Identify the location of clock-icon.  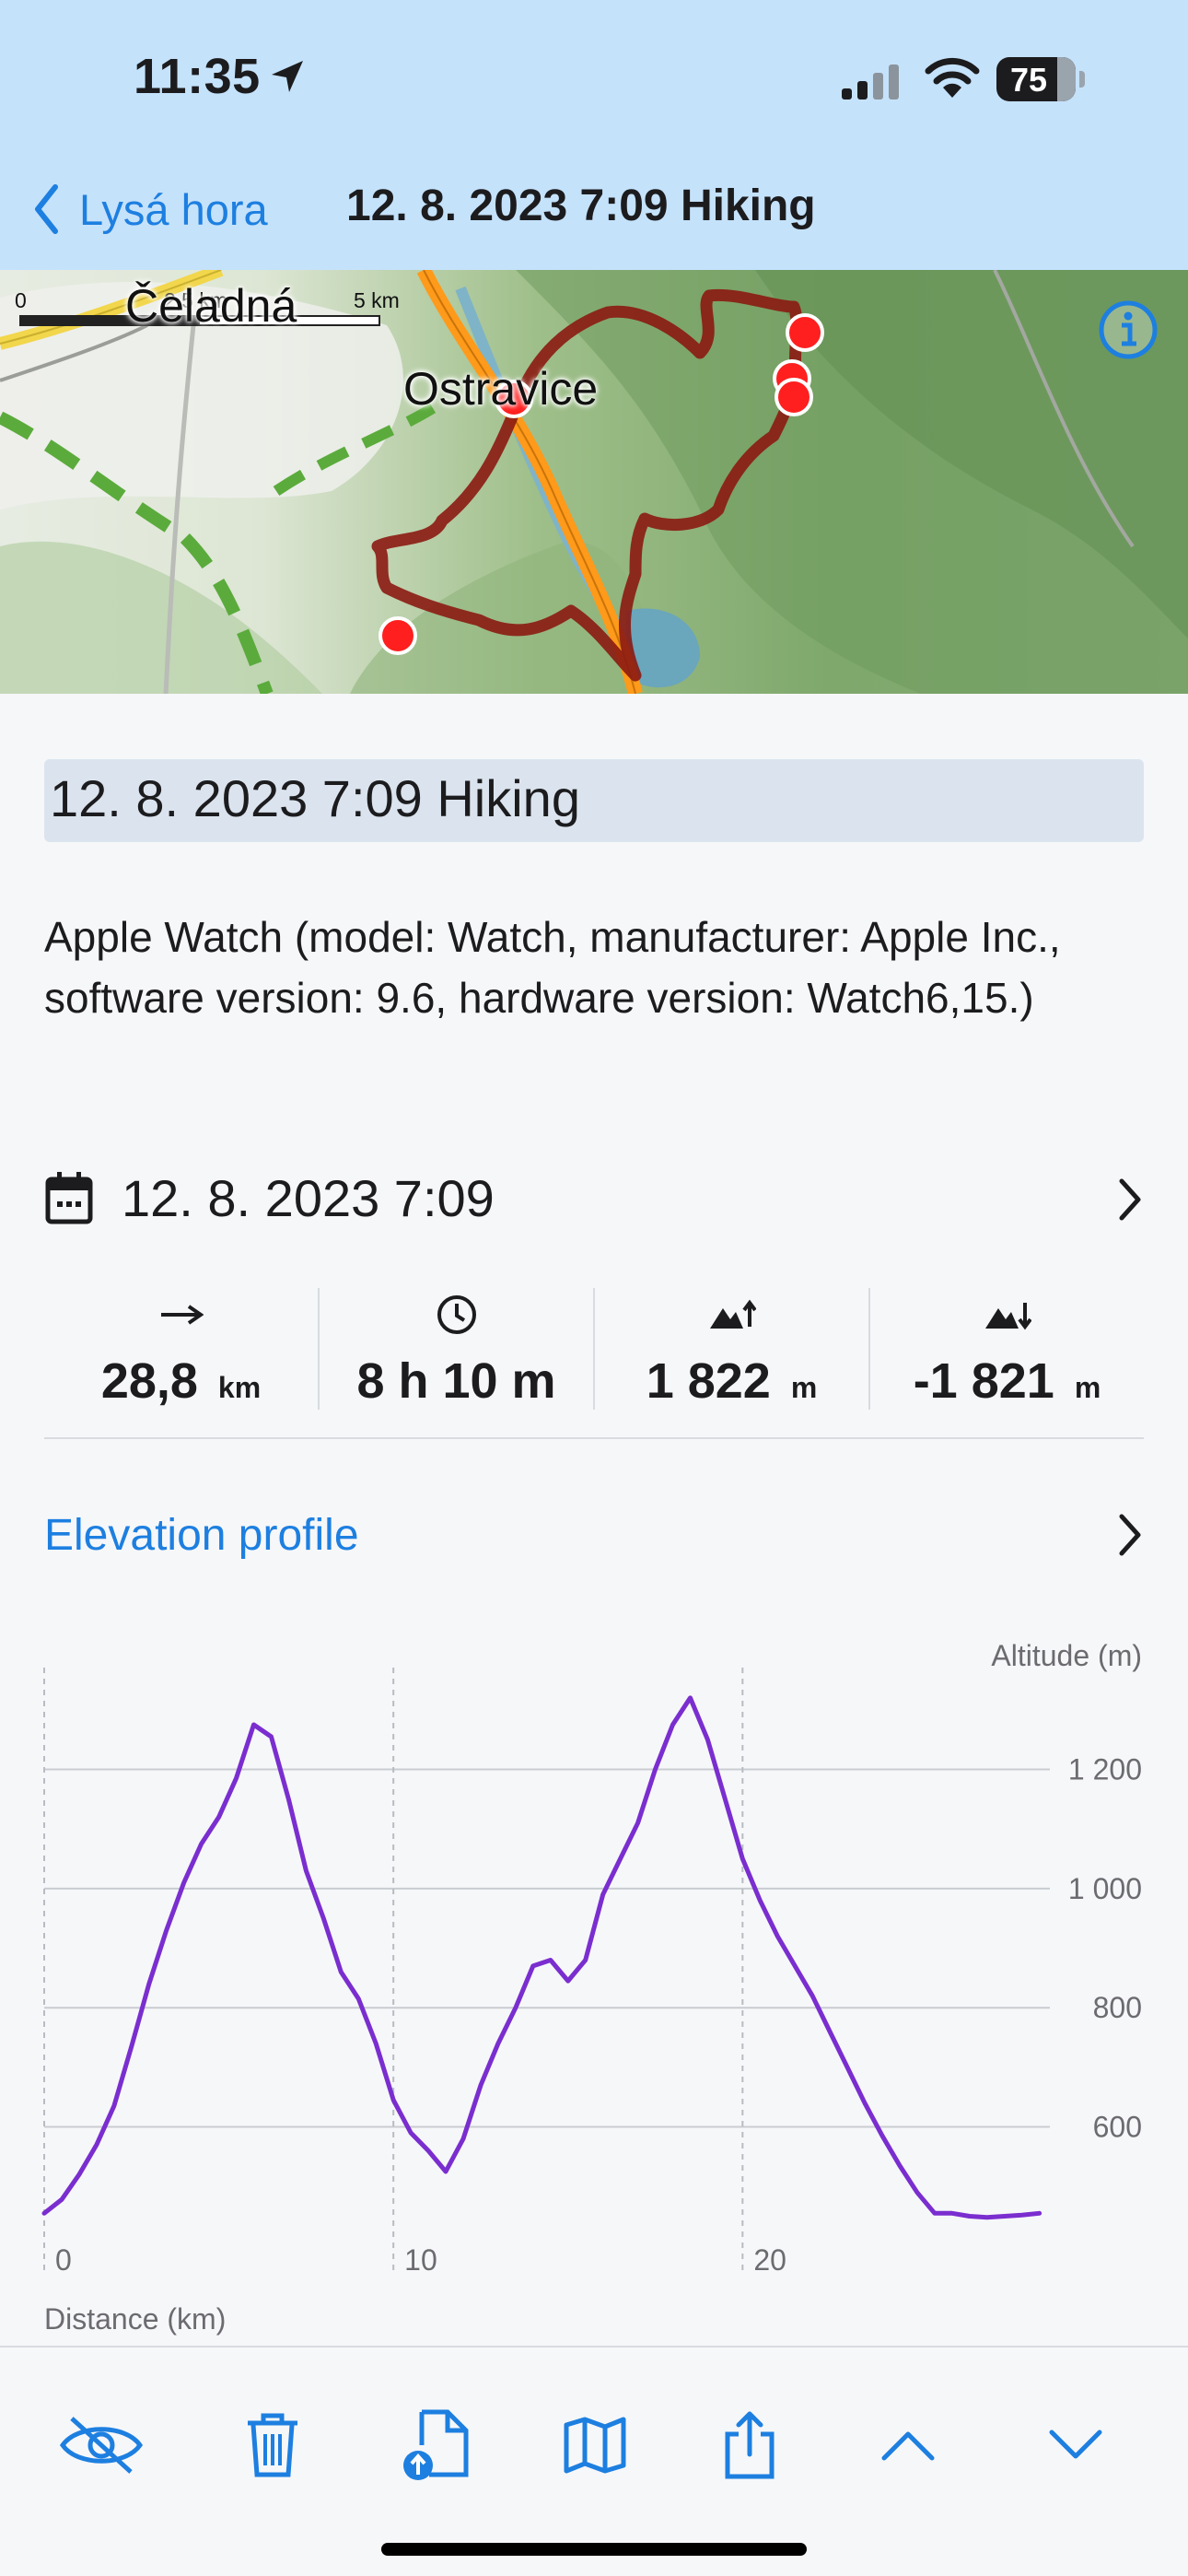
(456, 1314).